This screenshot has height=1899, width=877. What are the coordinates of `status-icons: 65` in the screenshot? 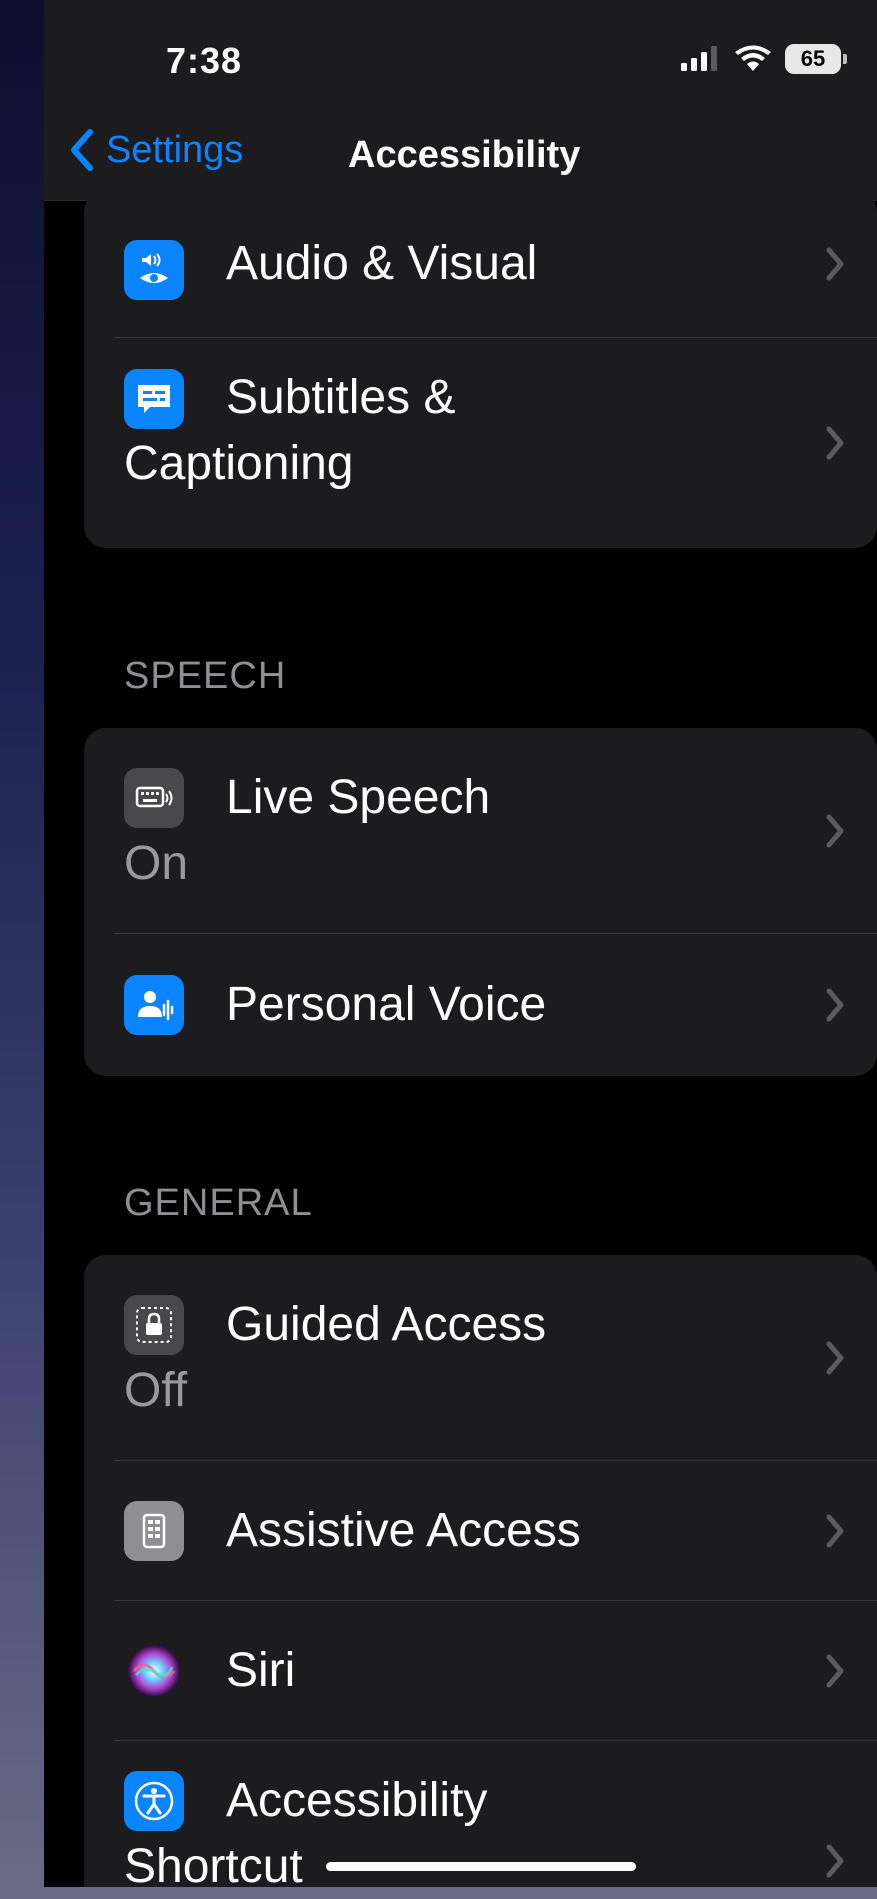 It's located at (764, 59).